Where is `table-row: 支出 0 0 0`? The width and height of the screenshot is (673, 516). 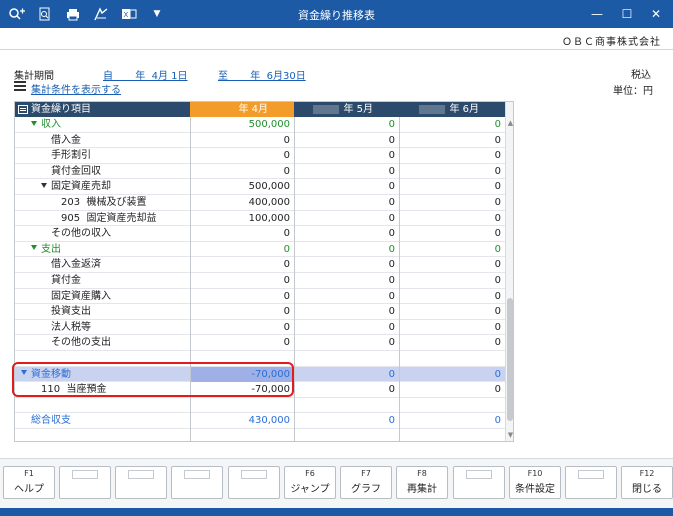
table-row: 支出 0 0 0 is located at coordinates (260, 249).